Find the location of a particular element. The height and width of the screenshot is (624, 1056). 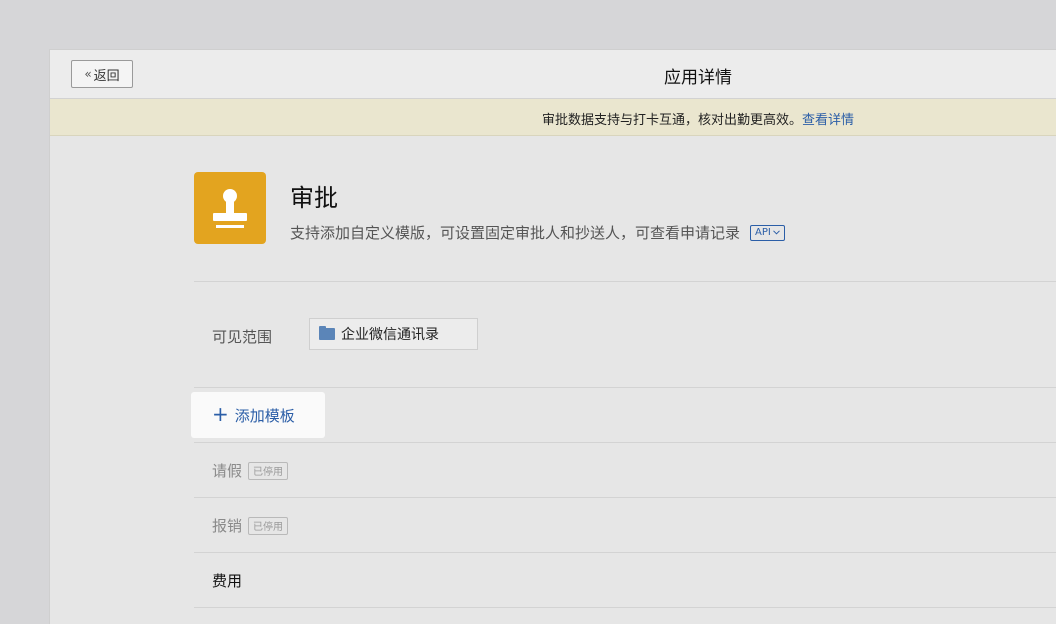

app-description-line: 支持添加自定义模版，可设置固定审批人和抄送人，可查看申请记录 API is located at coordinates (537, 232).